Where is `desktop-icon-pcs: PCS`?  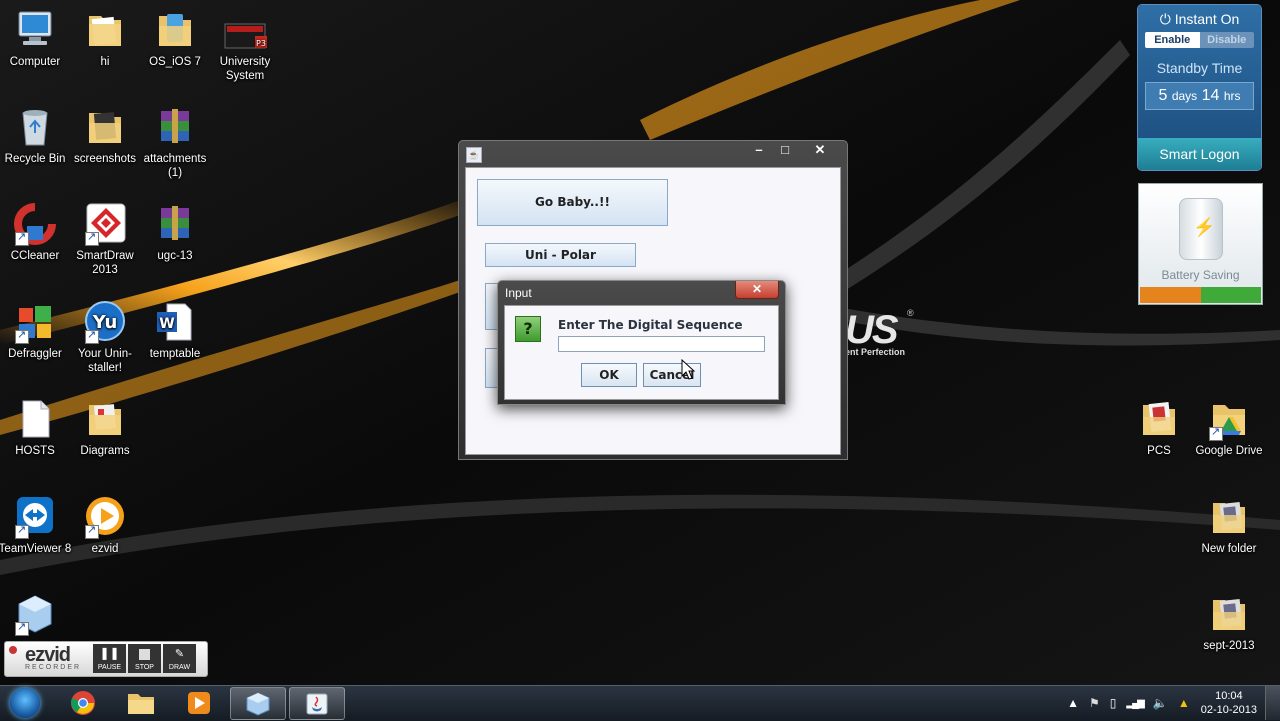
desktop-icon-pcs: PCS is located at coordinates (1159, 427).